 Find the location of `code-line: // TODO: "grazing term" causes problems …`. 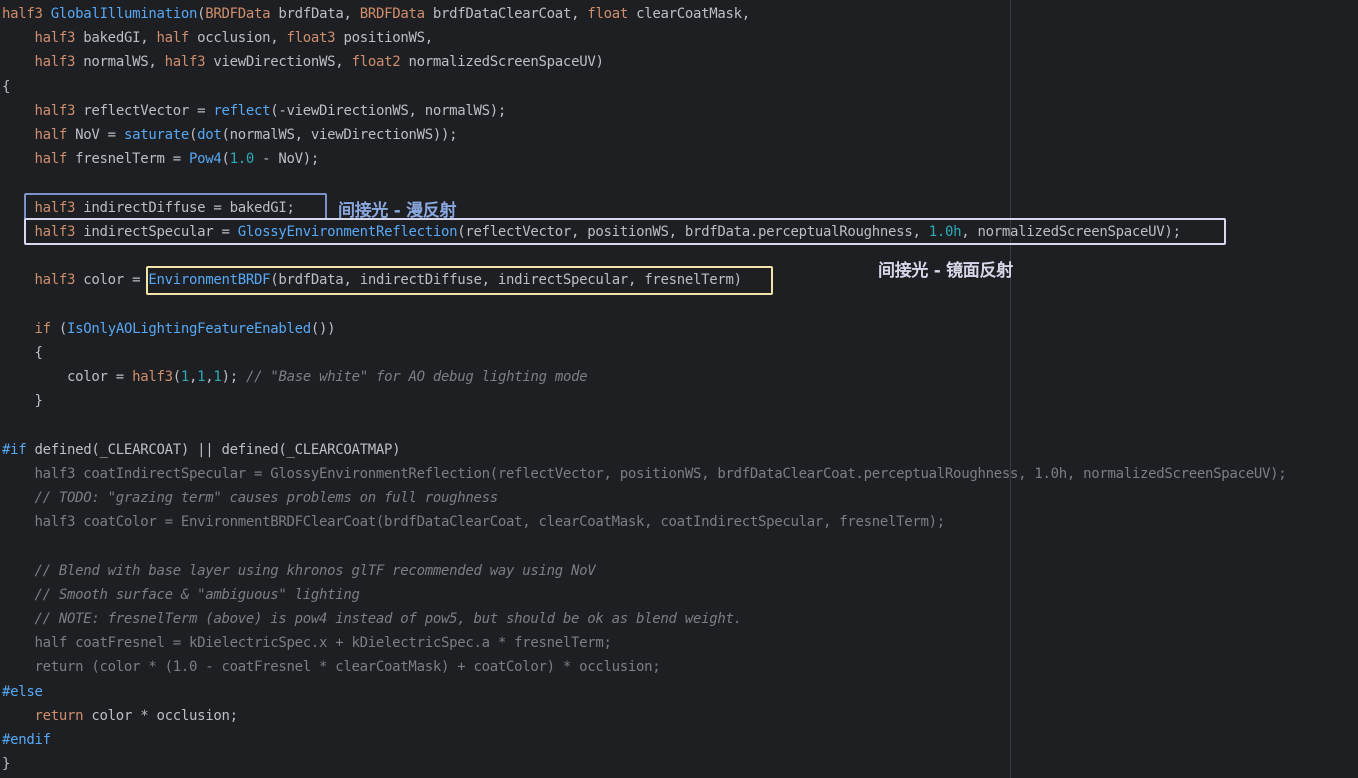

code-line: // TODO: "grazing term" causes problems … is located at coordinates (250, 498).